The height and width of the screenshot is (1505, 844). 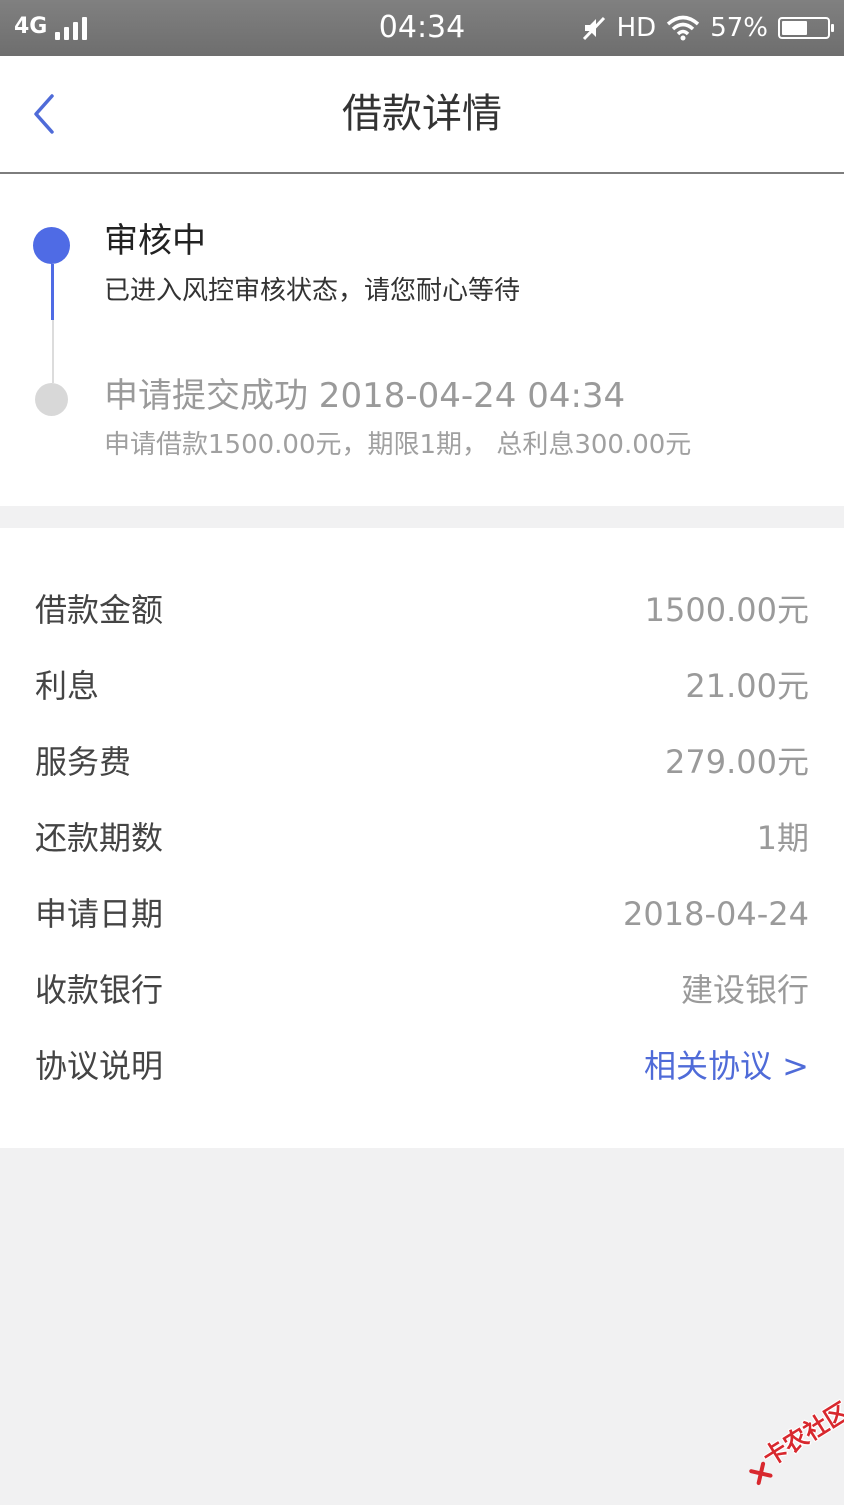 I want to click on timeline-line-active, so click(x=52, y=292).